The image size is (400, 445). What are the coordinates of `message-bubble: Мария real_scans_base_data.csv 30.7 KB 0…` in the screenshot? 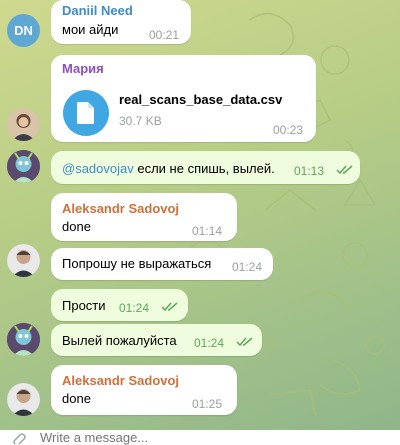 It's located at (183, 98).